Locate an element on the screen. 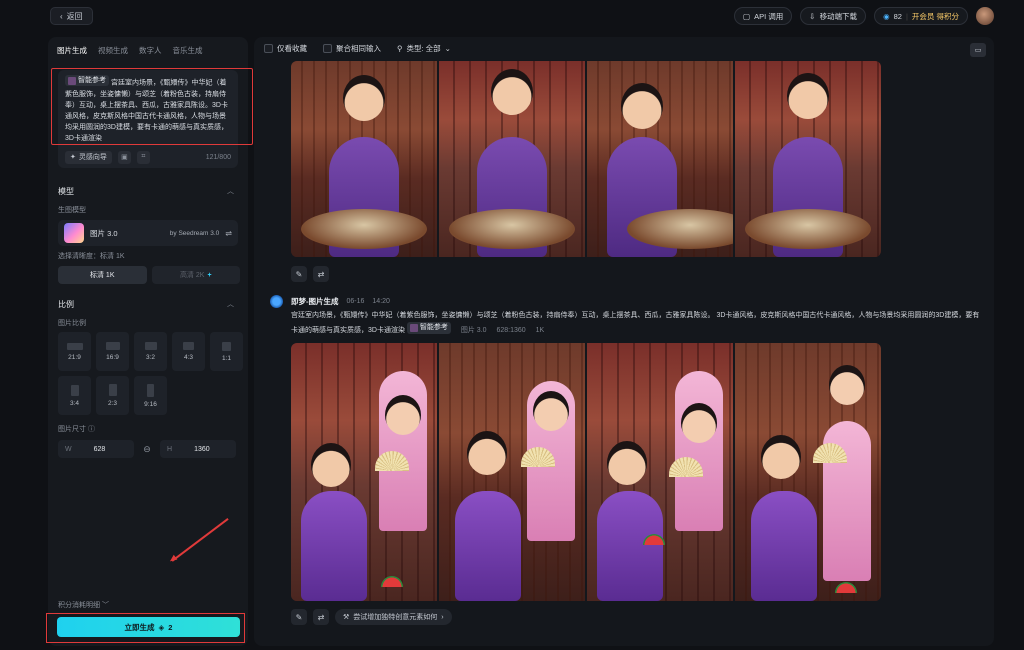 The image size is (1024, 650). res-hd-button: 高清 2K + is located at coordinates (195, 275).